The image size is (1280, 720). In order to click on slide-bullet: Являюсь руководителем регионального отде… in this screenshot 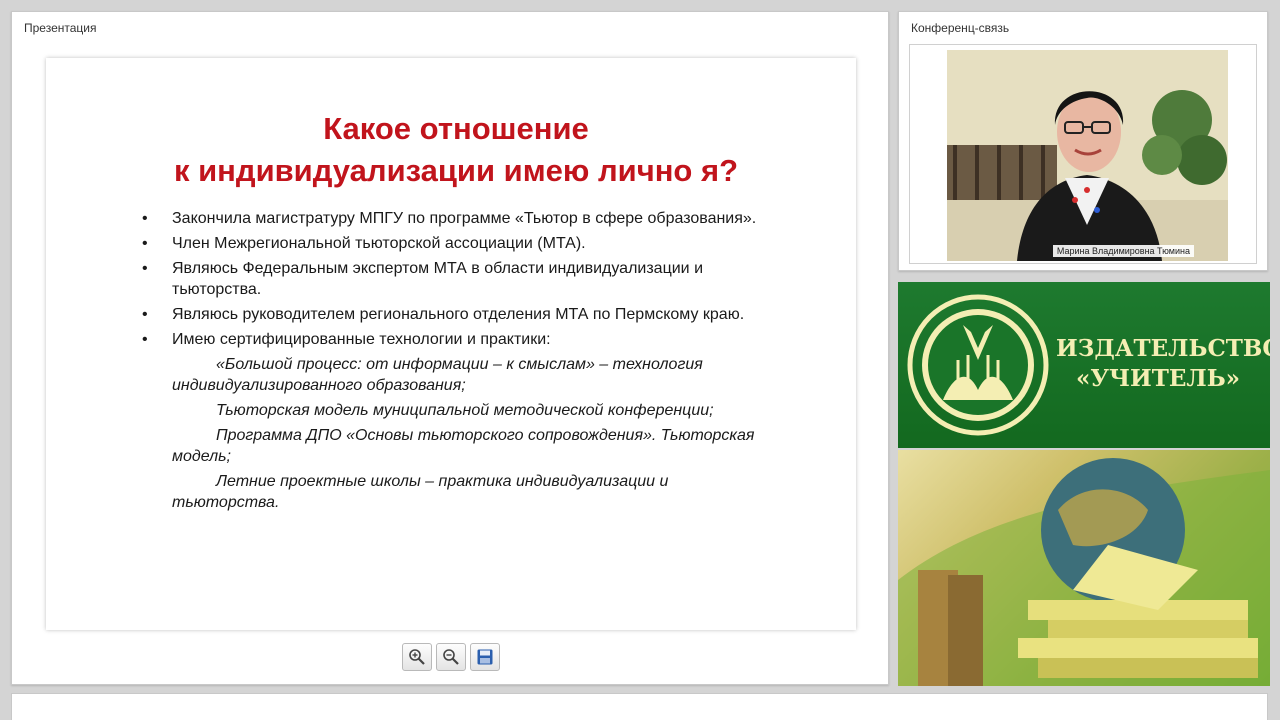, I will do `click(452, 314)`.